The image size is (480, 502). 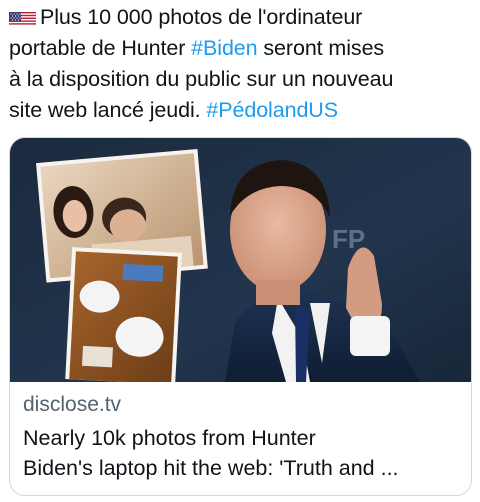 I want to click on card-domain: disclose.tv, so click(x=72, y=404).